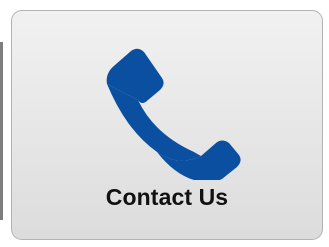  What do you see at coordinates (1, 131) in the screenshot?
I see `adjacent-tile-edge` at bounding box center [1, 131].